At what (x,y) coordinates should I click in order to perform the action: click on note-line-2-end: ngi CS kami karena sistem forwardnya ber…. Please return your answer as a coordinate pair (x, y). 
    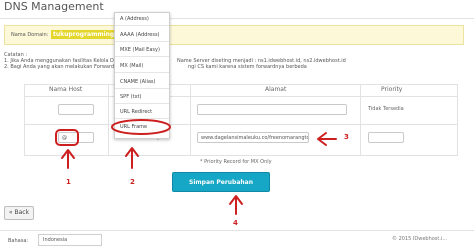
    Looking at the image, I should click on (247, 67).